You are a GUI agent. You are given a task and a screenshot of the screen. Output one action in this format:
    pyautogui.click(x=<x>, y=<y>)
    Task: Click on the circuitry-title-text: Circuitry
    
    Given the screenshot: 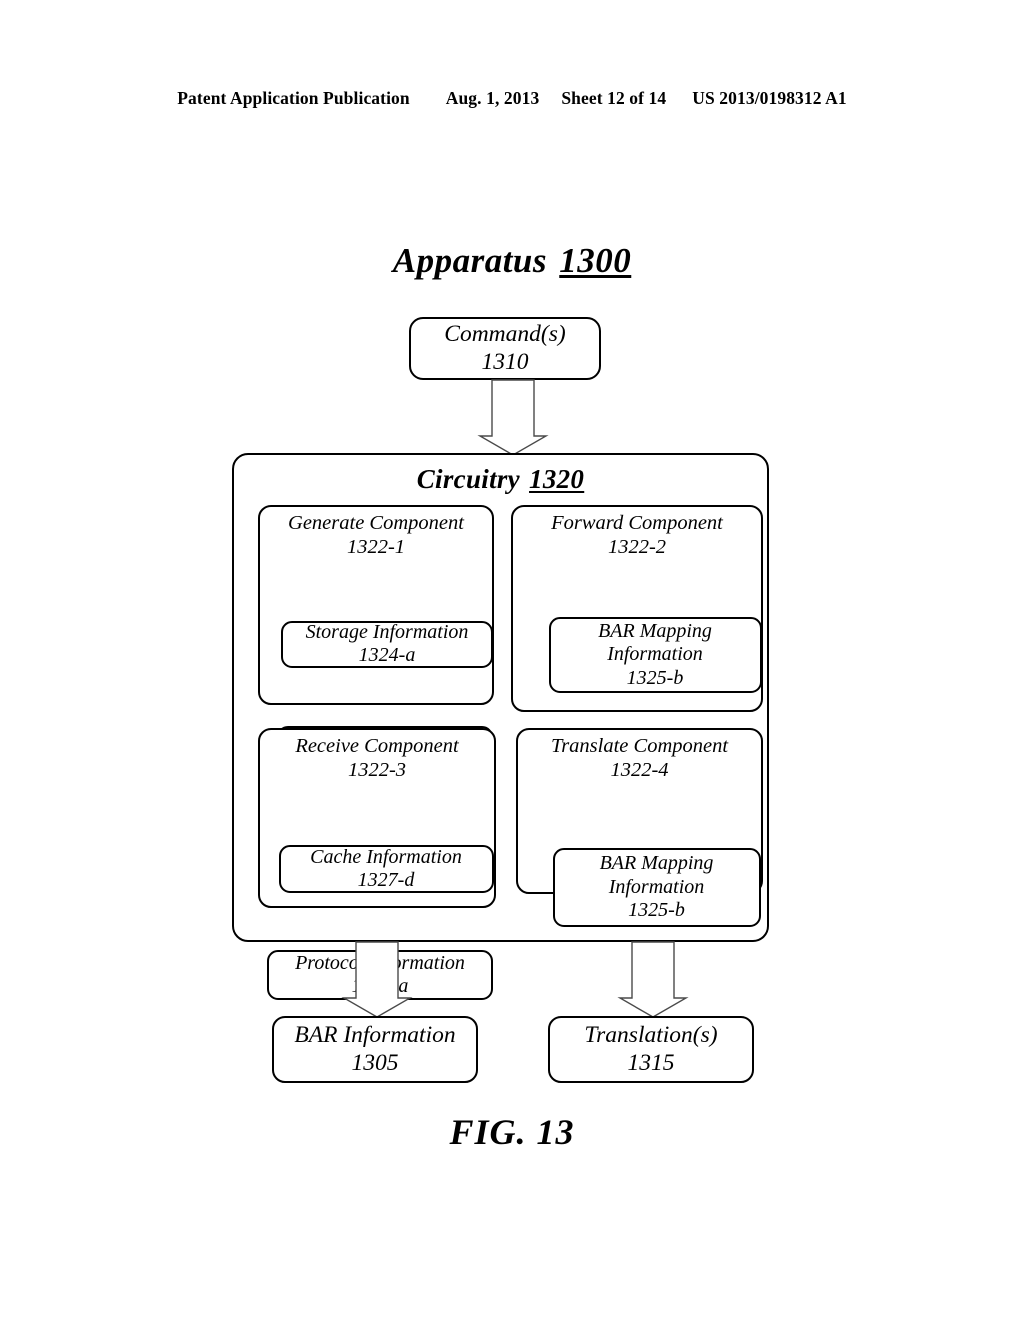 What is the action you would take?
    pyautogui.click(x=468, y=479)
    